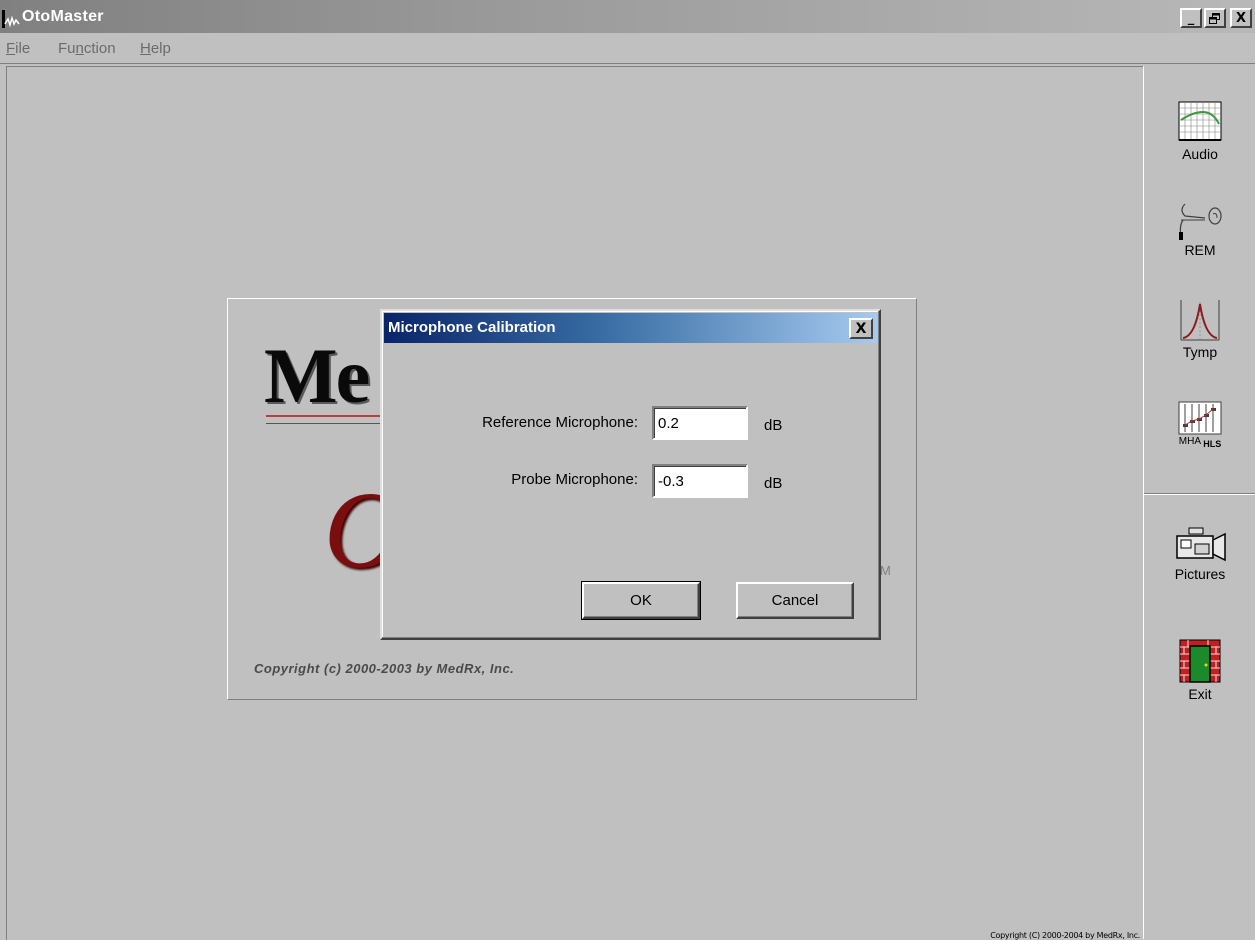 The height and width of the screenshot is (940, 1255). Describe the element at coordinates (1201, 544) in the screenshot. I see `video-camera-icon` at that location.